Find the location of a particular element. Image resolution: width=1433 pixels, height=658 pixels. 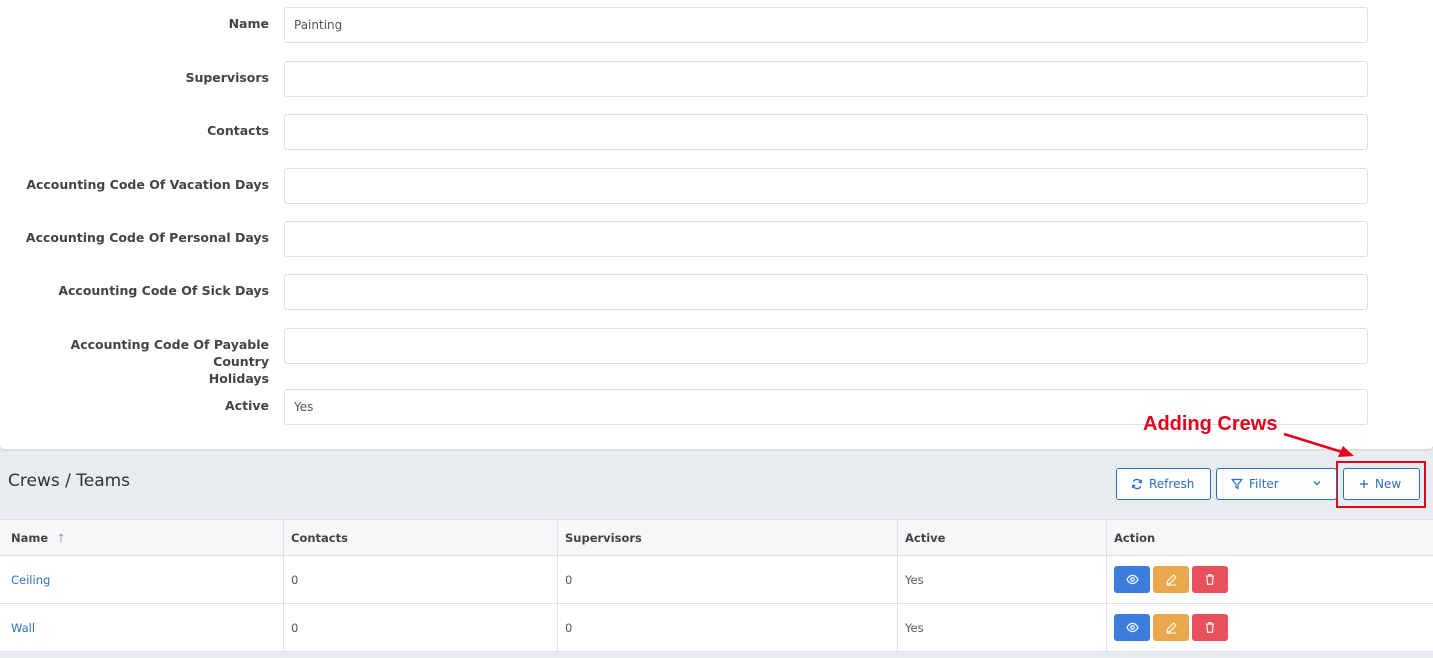

refresh-button: Refresh is located at coordinates (1163, 484).